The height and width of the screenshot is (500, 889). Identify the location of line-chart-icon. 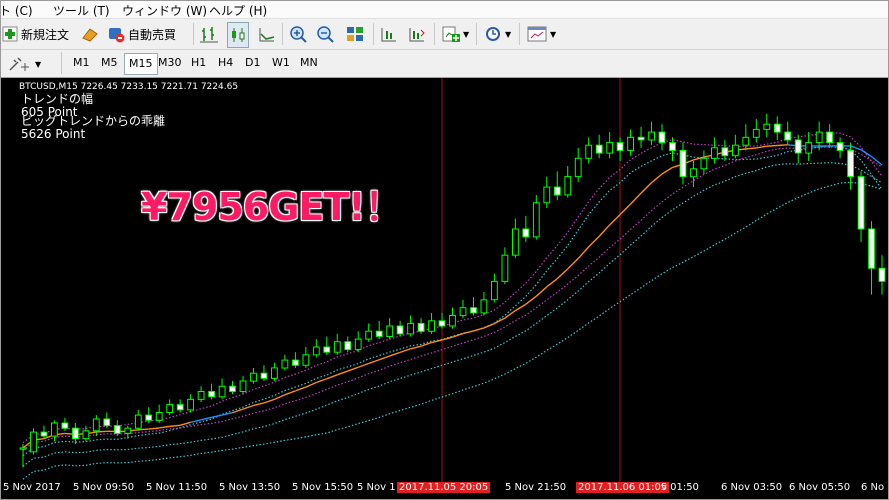
(267, 35).